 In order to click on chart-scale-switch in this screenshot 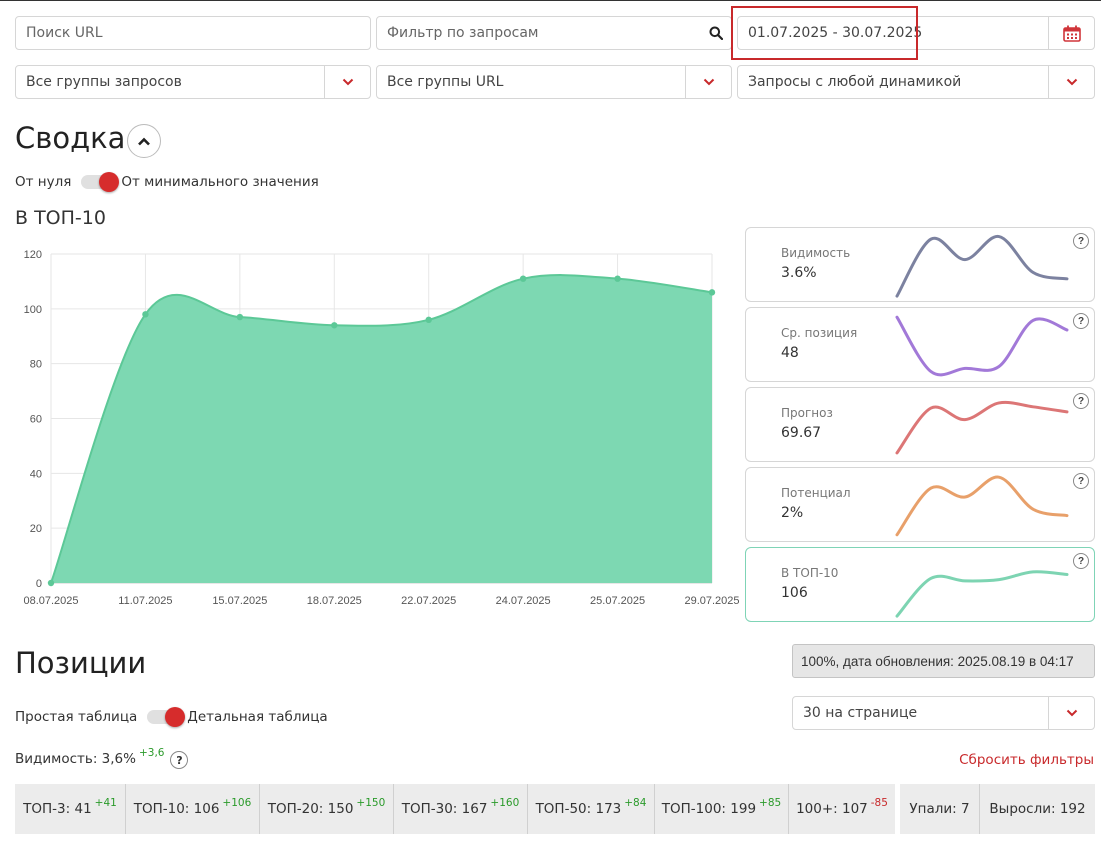, I will do `click(100, 182)`.